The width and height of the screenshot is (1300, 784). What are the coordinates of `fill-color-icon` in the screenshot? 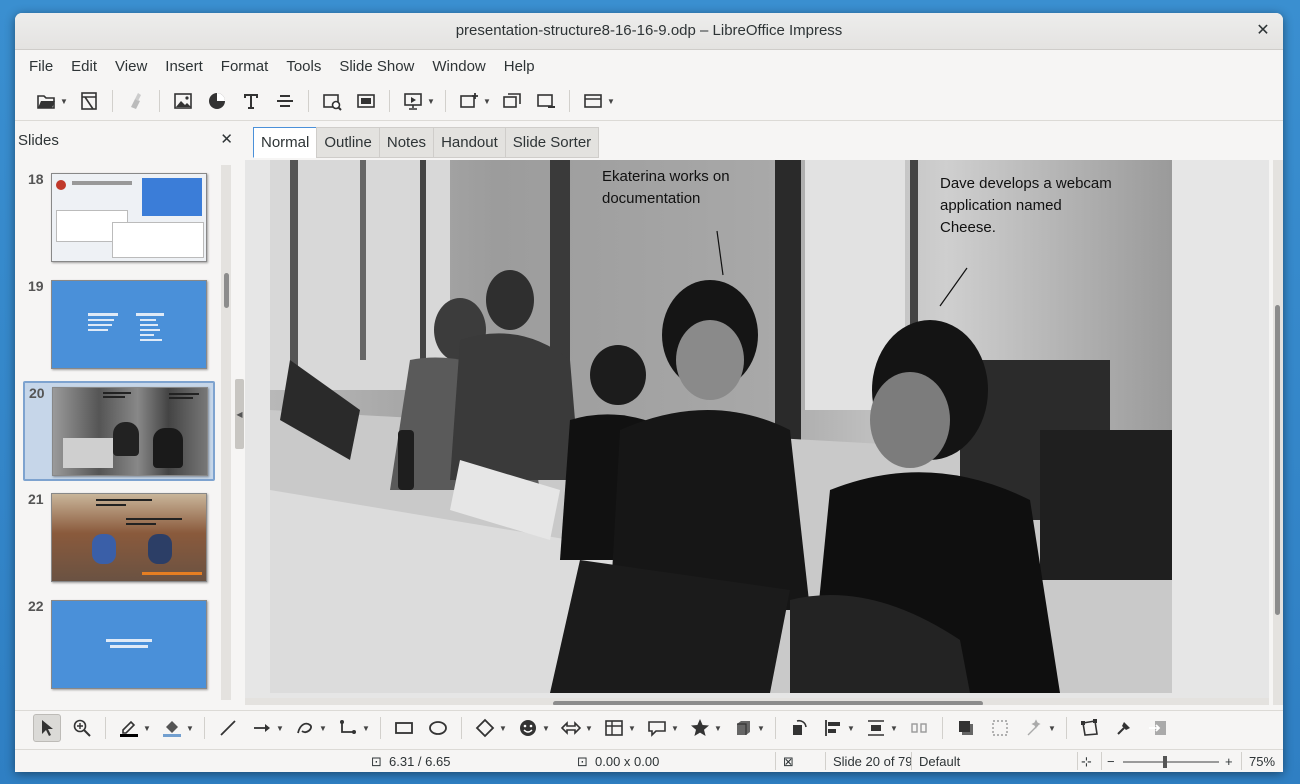 It's located at (172, 728).